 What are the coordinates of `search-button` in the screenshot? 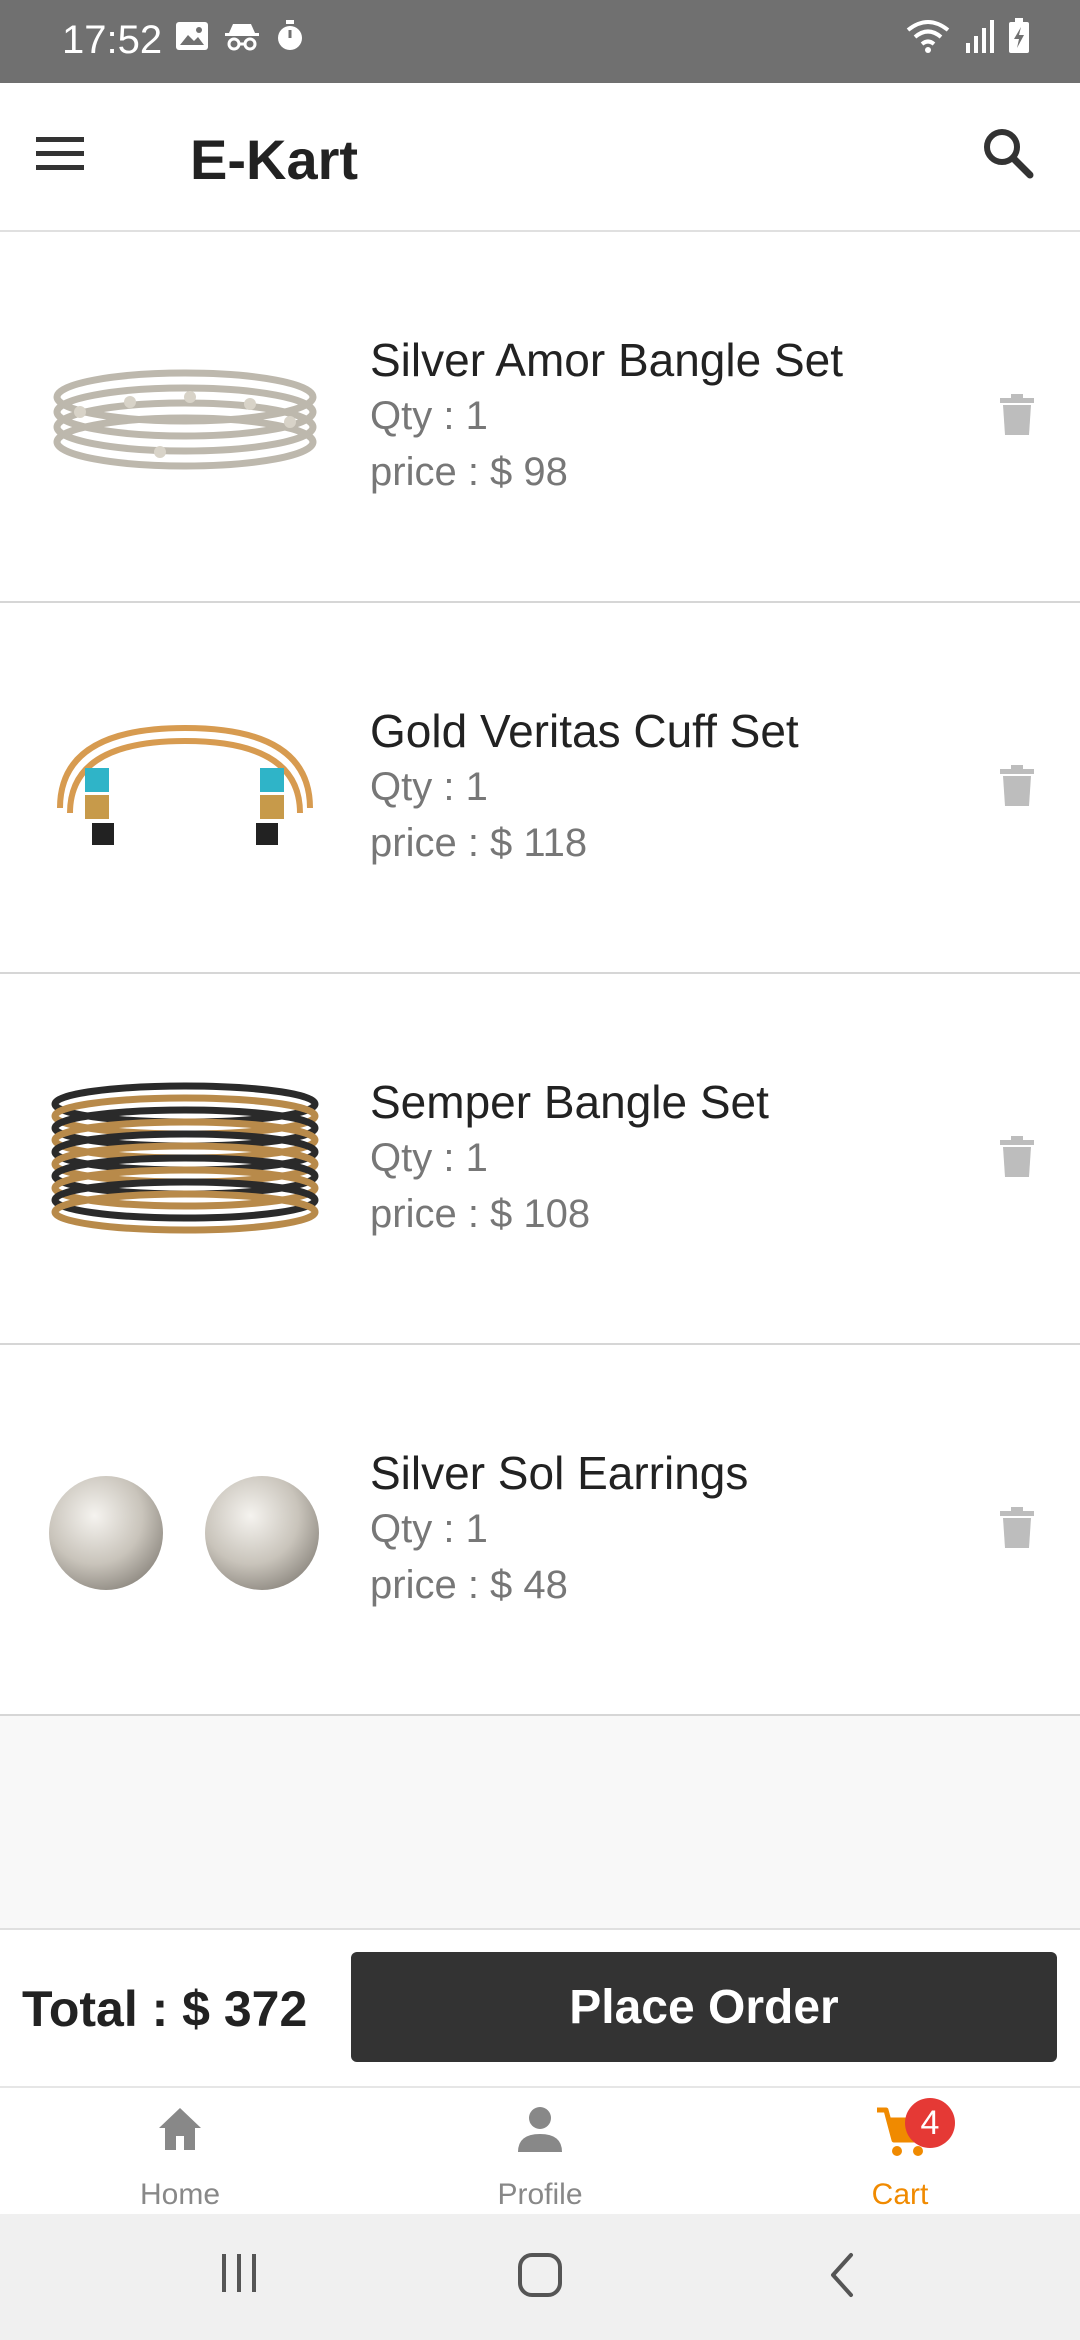 It's located at (1009, 154).